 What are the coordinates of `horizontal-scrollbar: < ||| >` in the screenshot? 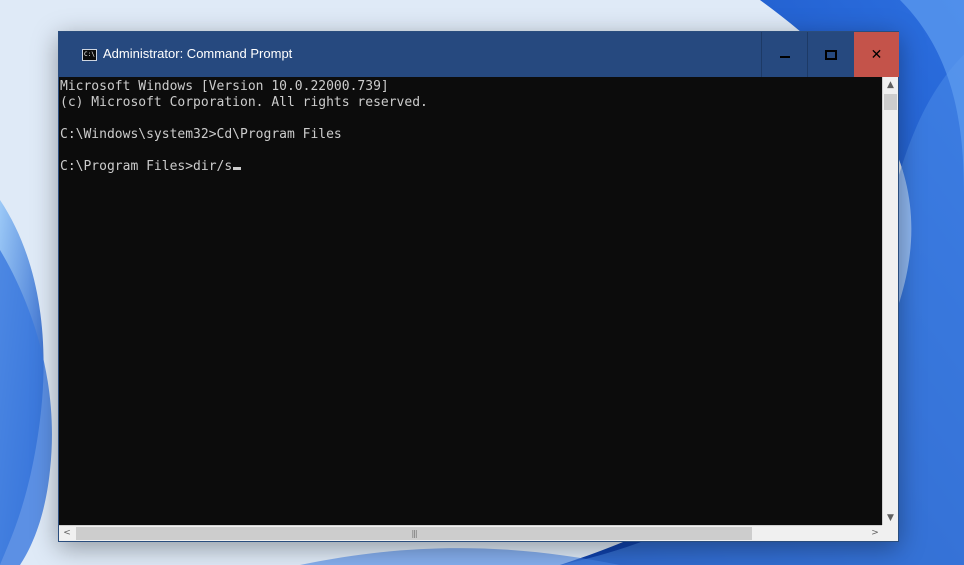 It's located at (471, 533).